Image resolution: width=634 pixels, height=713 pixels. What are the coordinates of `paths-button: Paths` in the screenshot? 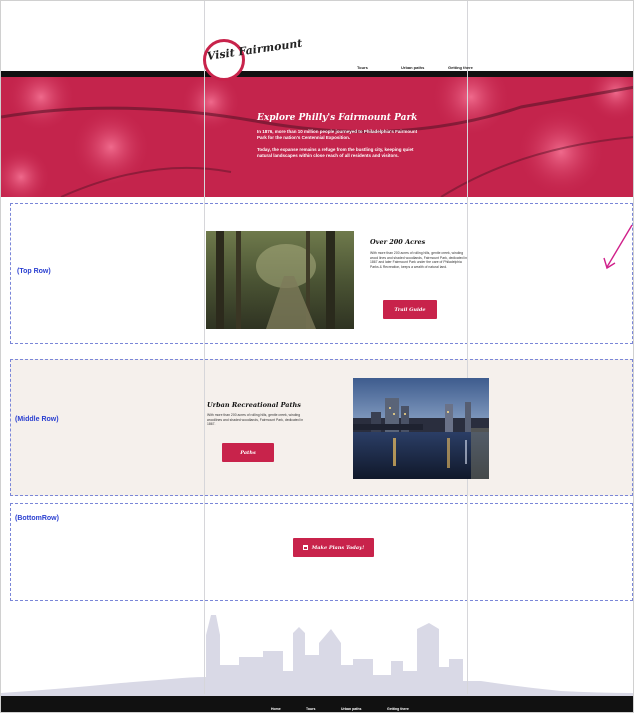 It's located at (248, 452).